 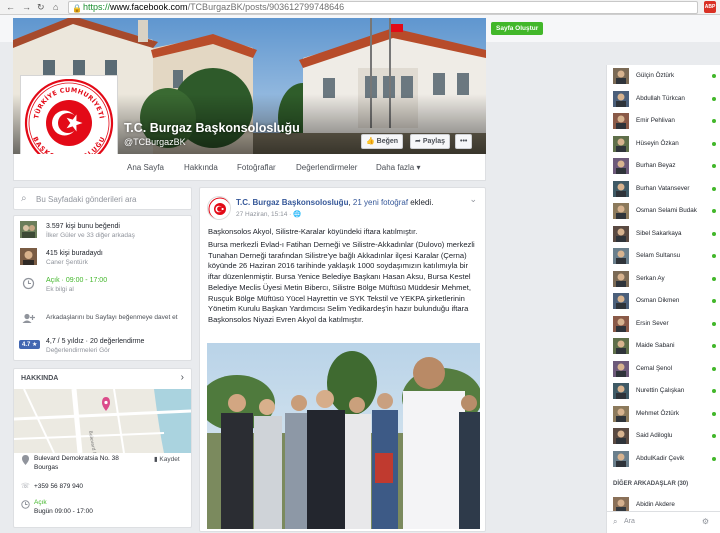 What do you see at coordinates (663, 98) in the screenshot?
I see `chat-contact: Abdullah Türkcan` at bounding box center [663, 98].